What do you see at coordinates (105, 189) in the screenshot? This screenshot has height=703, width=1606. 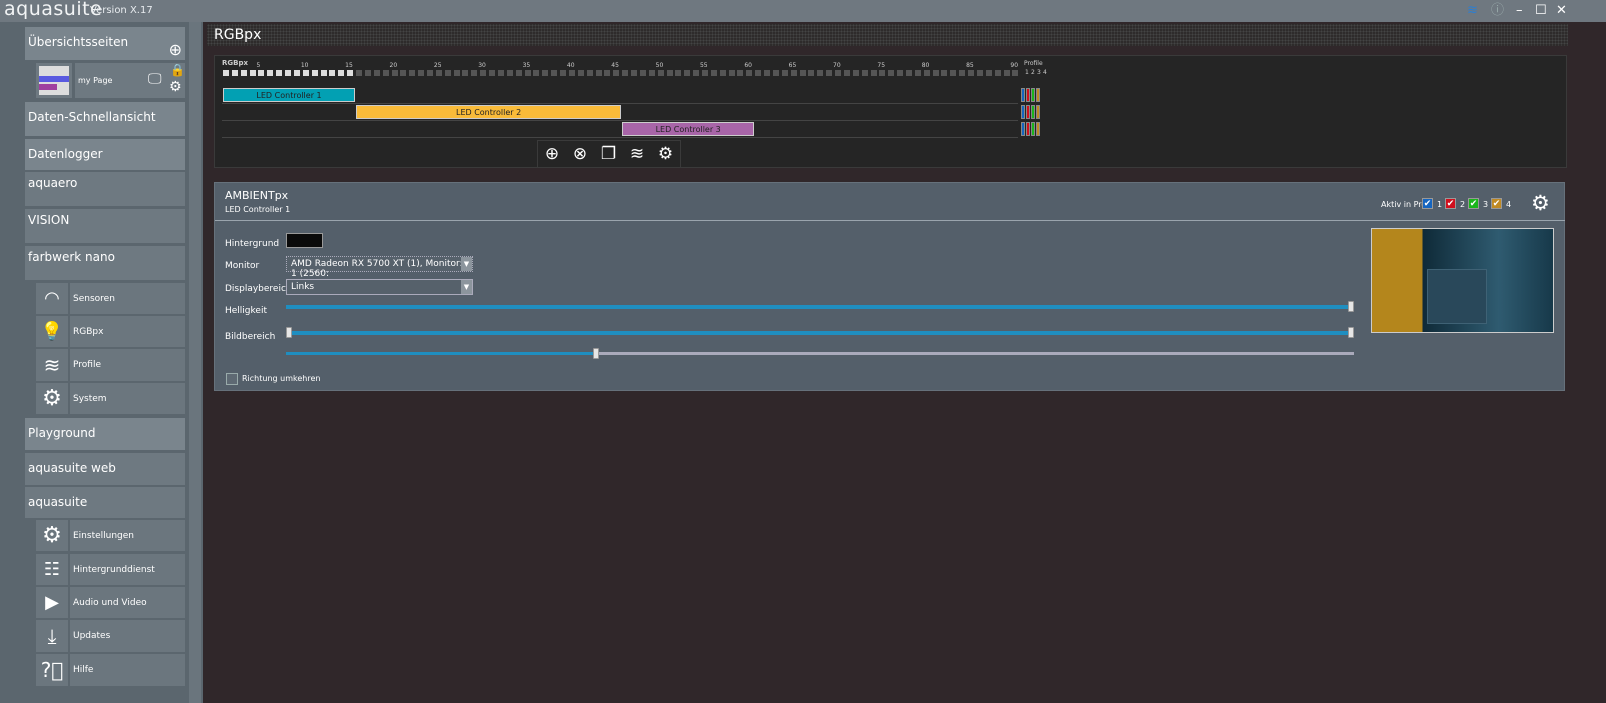 I see `sidebar-item-aquaero: aquaero` at bounding box center [105, 189].